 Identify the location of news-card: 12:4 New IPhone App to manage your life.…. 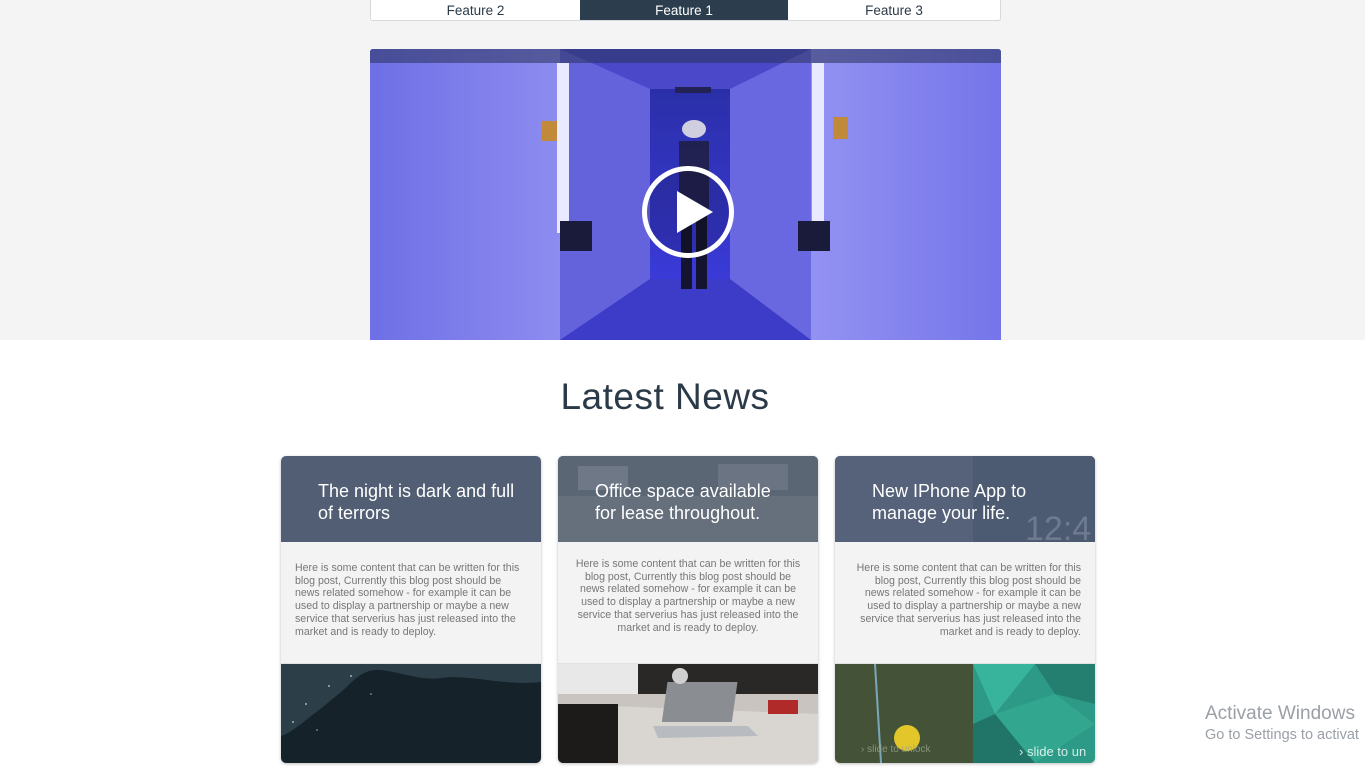
(965, 609).